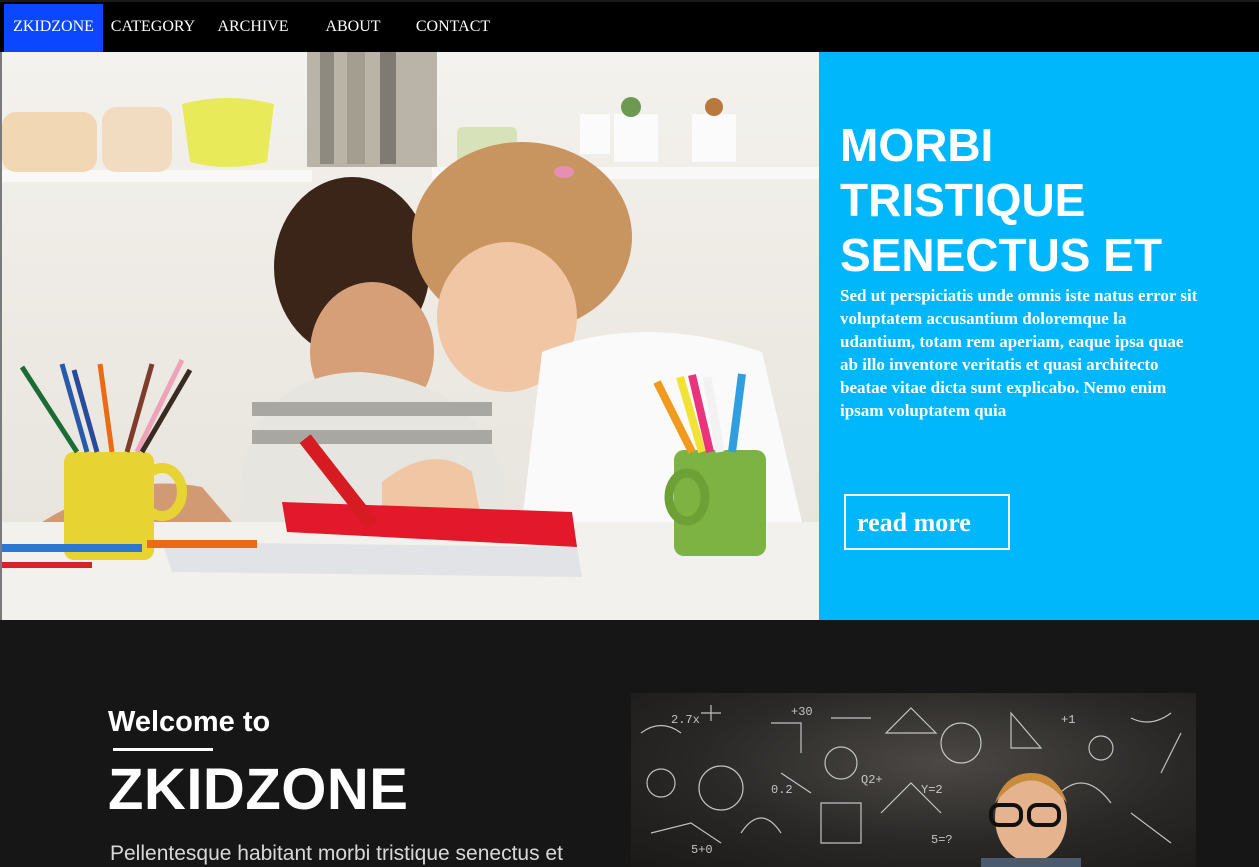 Image resolution: width=1259 pixels, height=867 pixels. What do you see at coordinates (353, 28) in the screenshot?
I see `nav-item-about: ABOUT` at bounding box center [353, 28].